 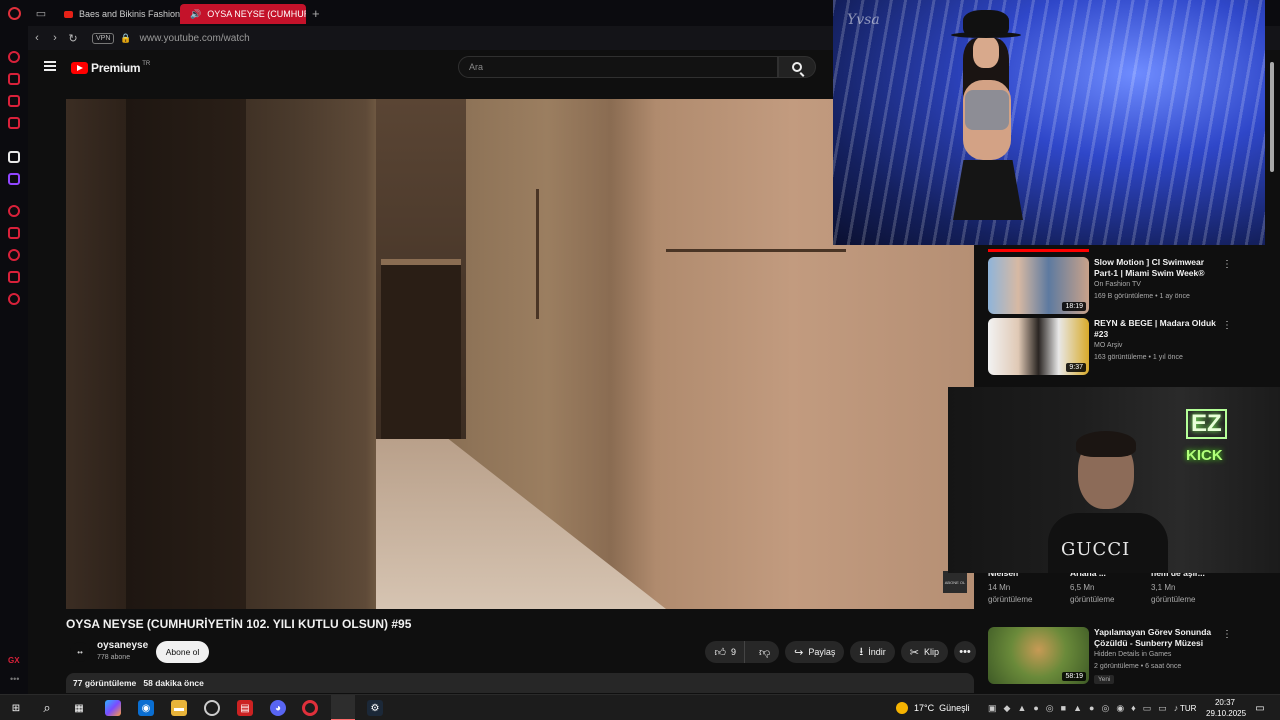 I want to click on player-icon, so click(x=14, y=211).